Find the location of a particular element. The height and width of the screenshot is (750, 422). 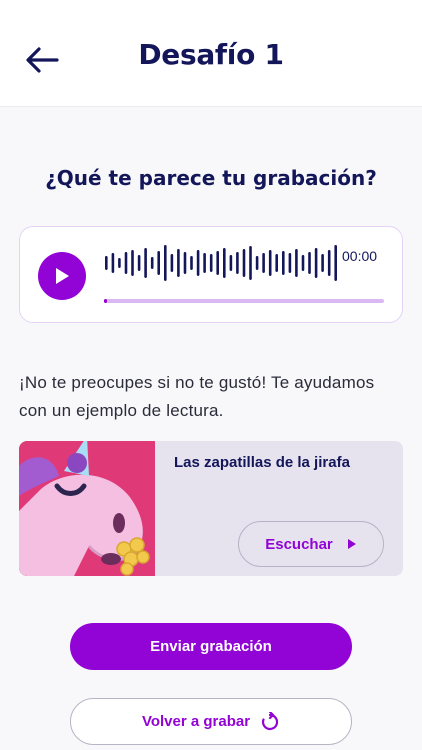

listen-button: Escuchar is located at coordinates (311, 544).